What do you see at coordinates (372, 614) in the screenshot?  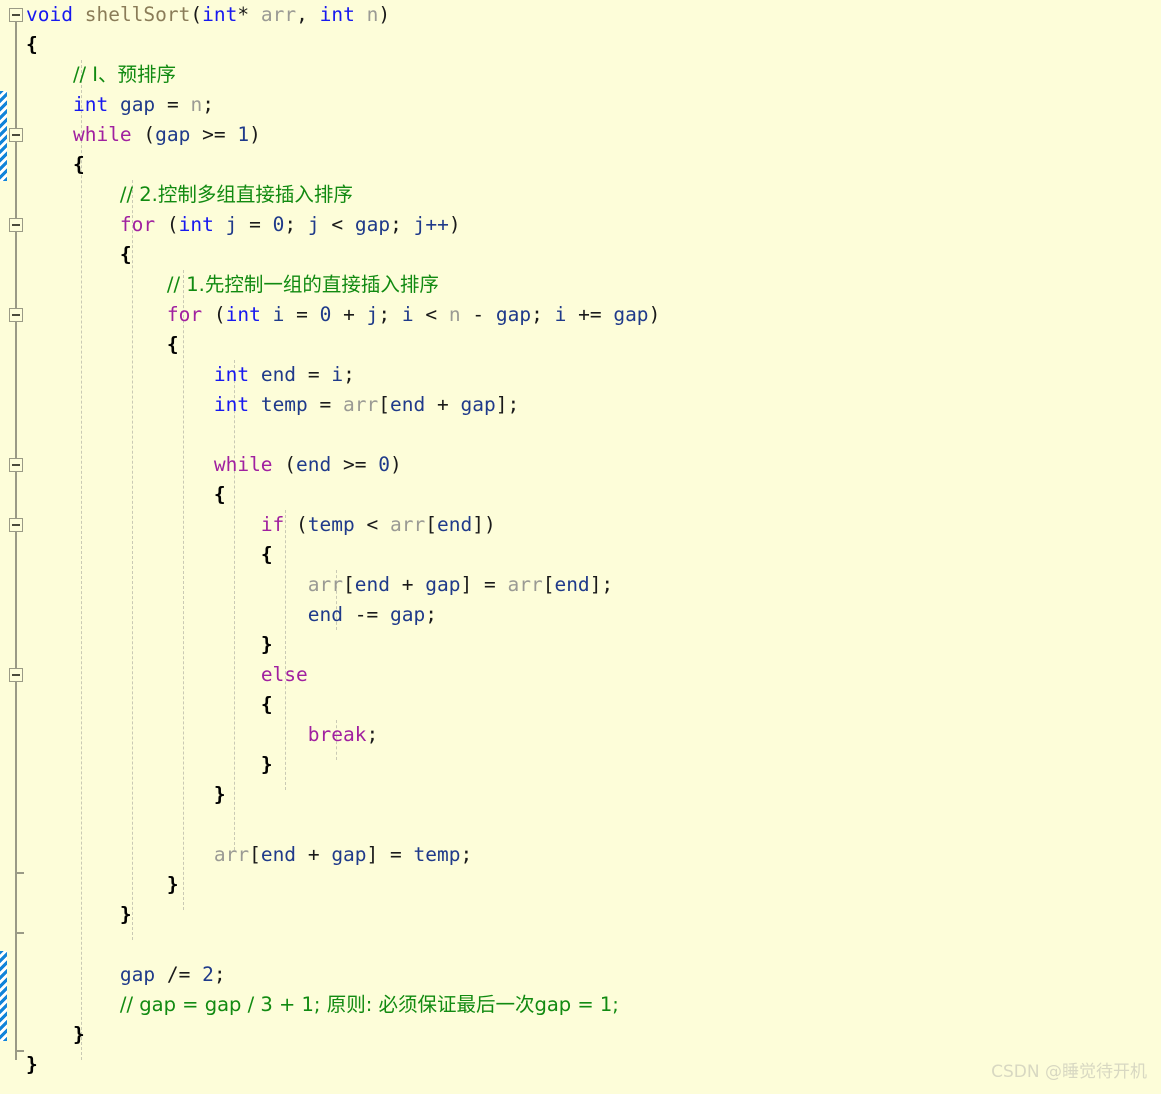 I see `code-line: end -= gap;` at bounding box center [372, 614].